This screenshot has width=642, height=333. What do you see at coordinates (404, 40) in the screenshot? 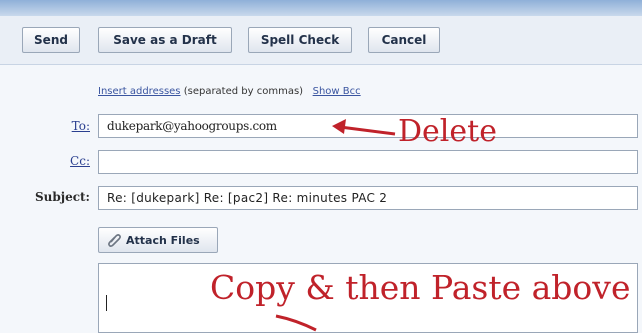
I see `cancel-button: Cancel` at bounding box center [404, 40].